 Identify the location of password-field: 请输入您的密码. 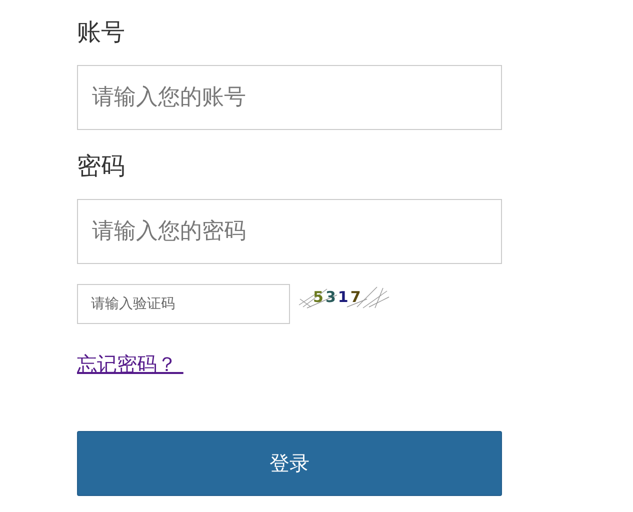
(289, 231).